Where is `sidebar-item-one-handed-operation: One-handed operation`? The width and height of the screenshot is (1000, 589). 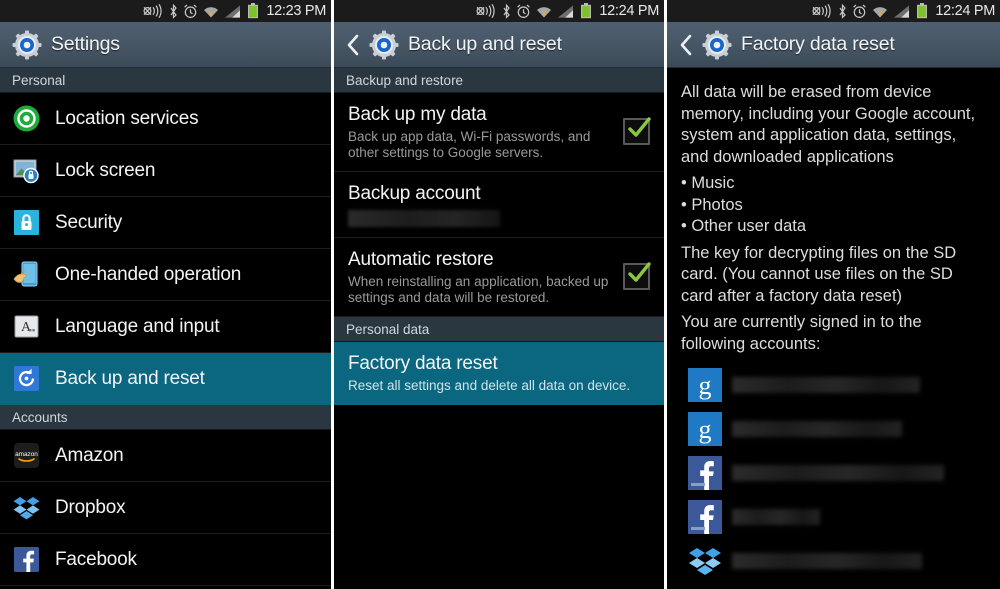
sidebar-item-one-handed-operation: One-handed operation is located at coordinates (165, 275).